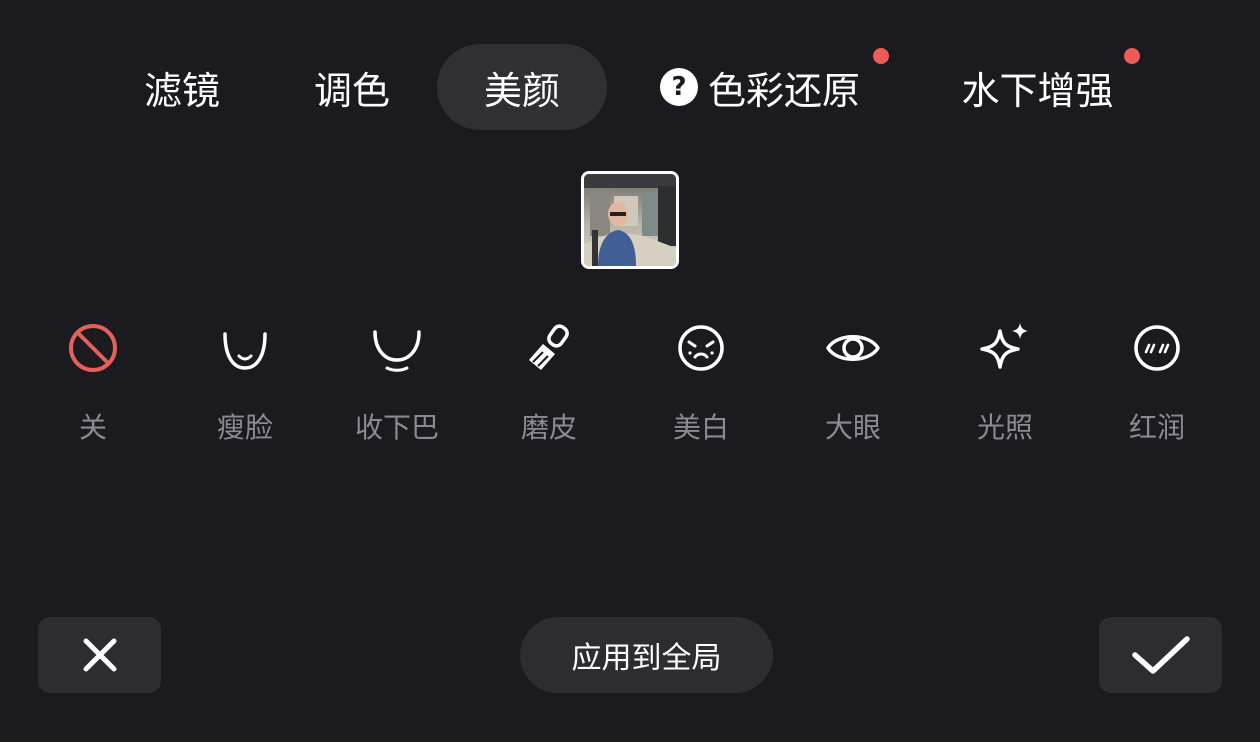  I want to click on tool-slim-face: 瘦脸, so click(245, 385).